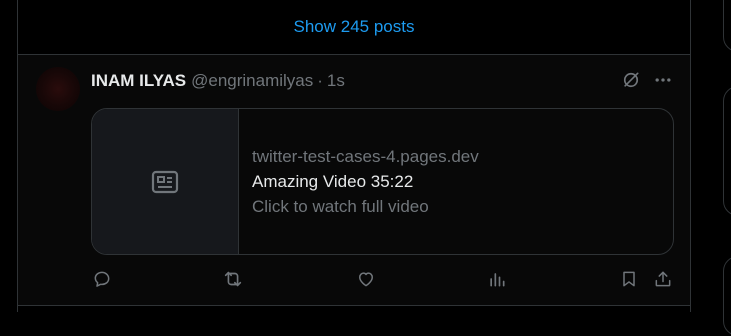 This screenshot has width=731, height=336. What do you see at coordinates (629, 279) in the screenshot?
I see `bookmark-icon` at bounding box center [629, 279].